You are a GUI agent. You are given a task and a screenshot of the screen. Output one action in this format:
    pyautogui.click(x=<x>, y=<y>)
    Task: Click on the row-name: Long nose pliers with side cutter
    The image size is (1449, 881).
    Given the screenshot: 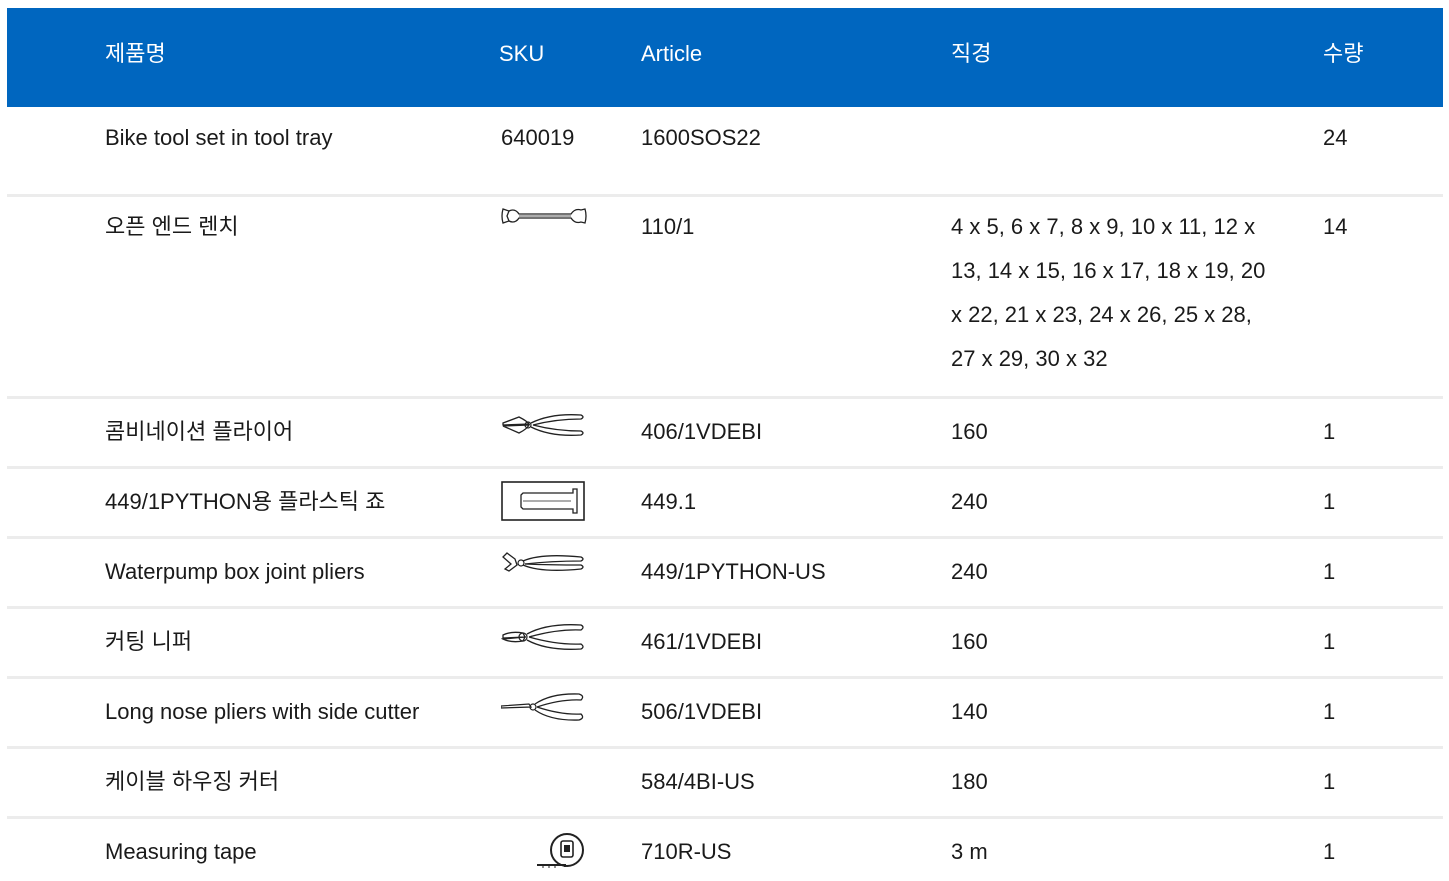 What is the action you would take?
    pyautogui.click(x=262, y=711)
    